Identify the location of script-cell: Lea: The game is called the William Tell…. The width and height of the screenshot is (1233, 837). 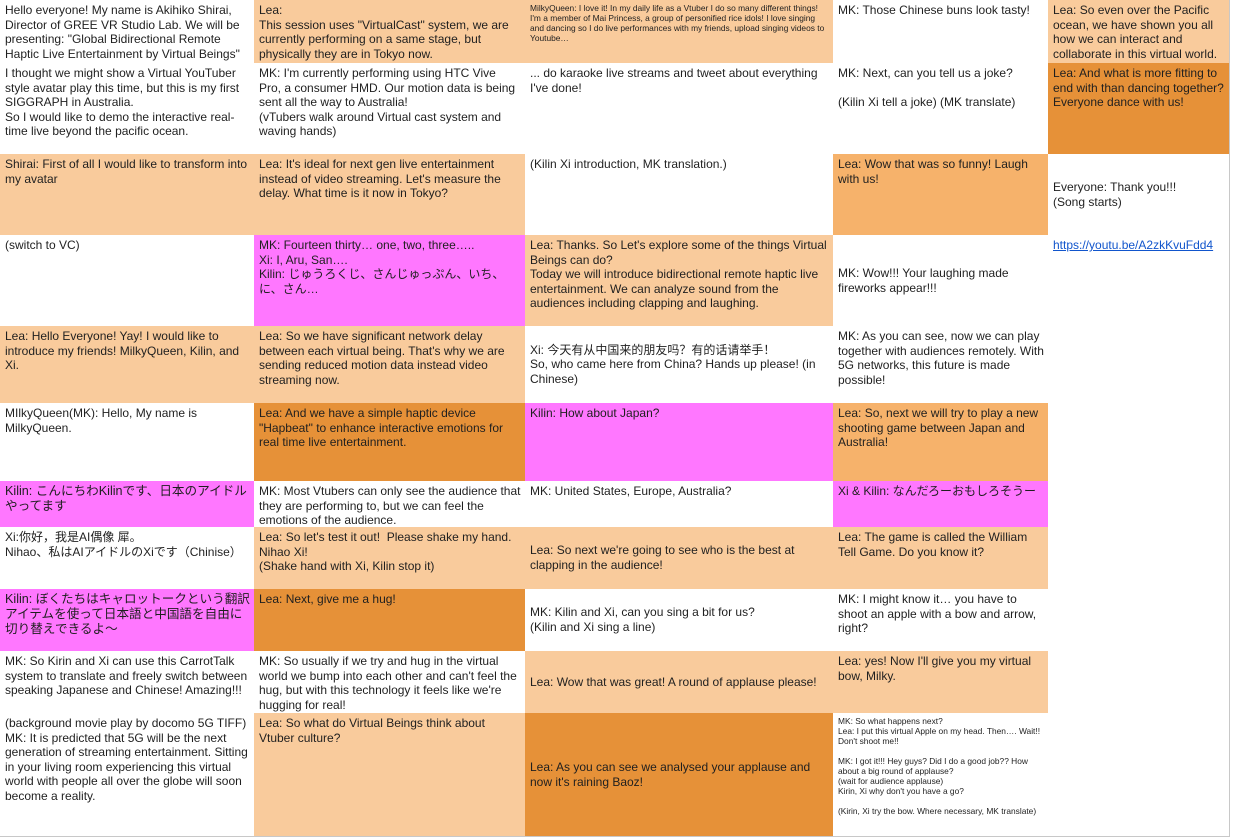
(941, 558).